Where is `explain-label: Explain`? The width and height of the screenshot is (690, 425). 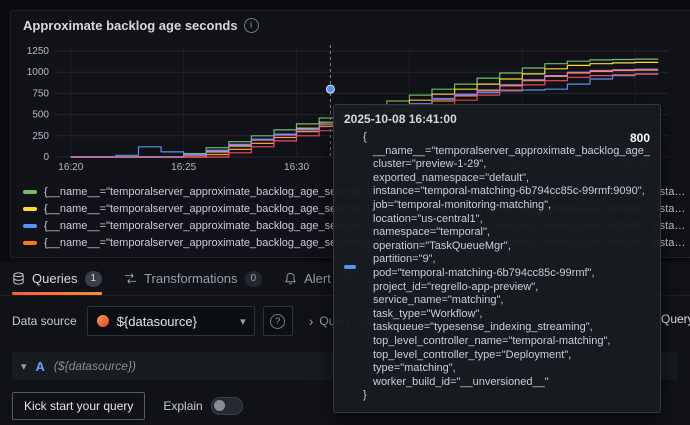 explain-label: Explain is located at coordinates (183, 406).